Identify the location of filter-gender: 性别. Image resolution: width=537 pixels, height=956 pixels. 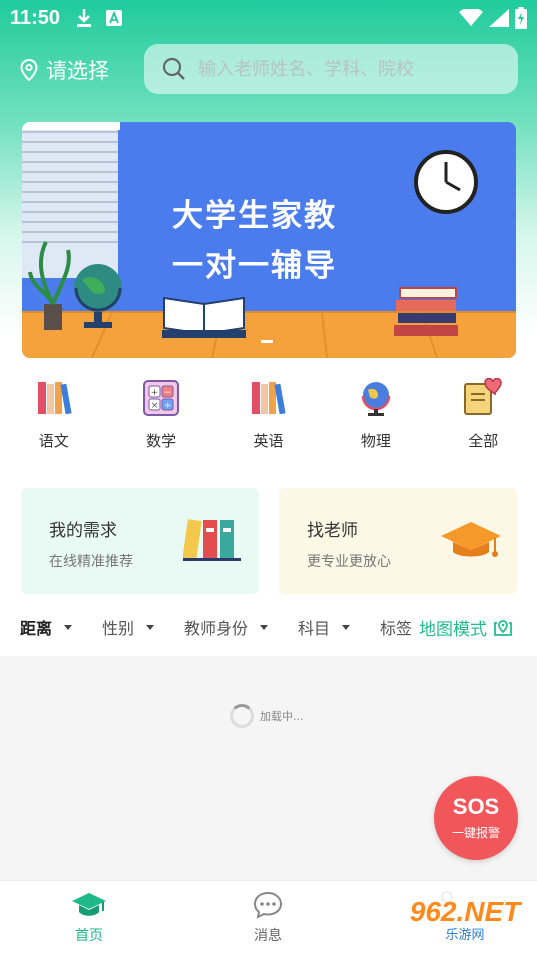
(128, 627).